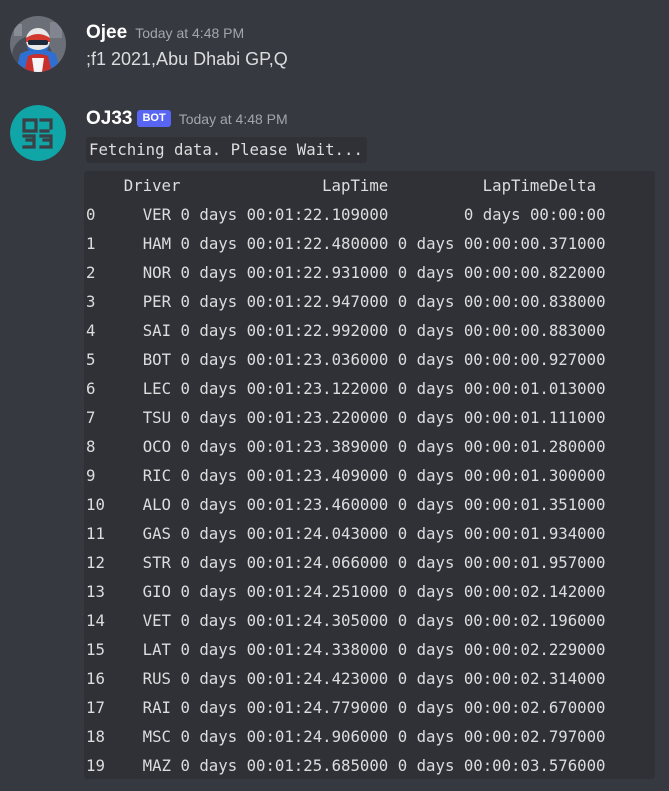  I want to click on lap-time-delta-cell: 0 days 00:00:01.351000, so click(501, 504).